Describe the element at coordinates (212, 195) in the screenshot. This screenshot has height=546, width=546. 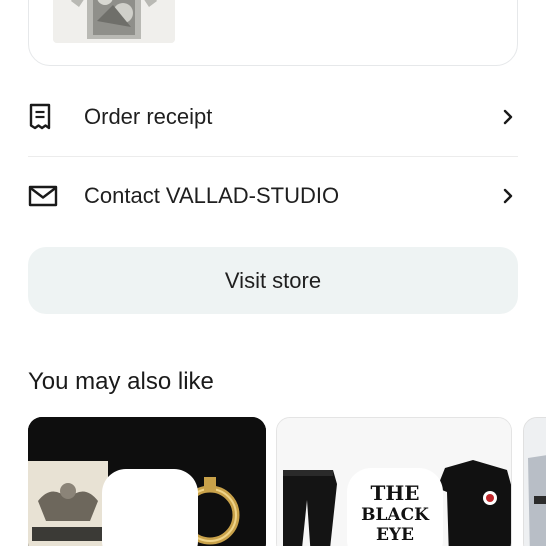
I see `contact-shop-label: Contact VALLAD-STUDIO` at that location.